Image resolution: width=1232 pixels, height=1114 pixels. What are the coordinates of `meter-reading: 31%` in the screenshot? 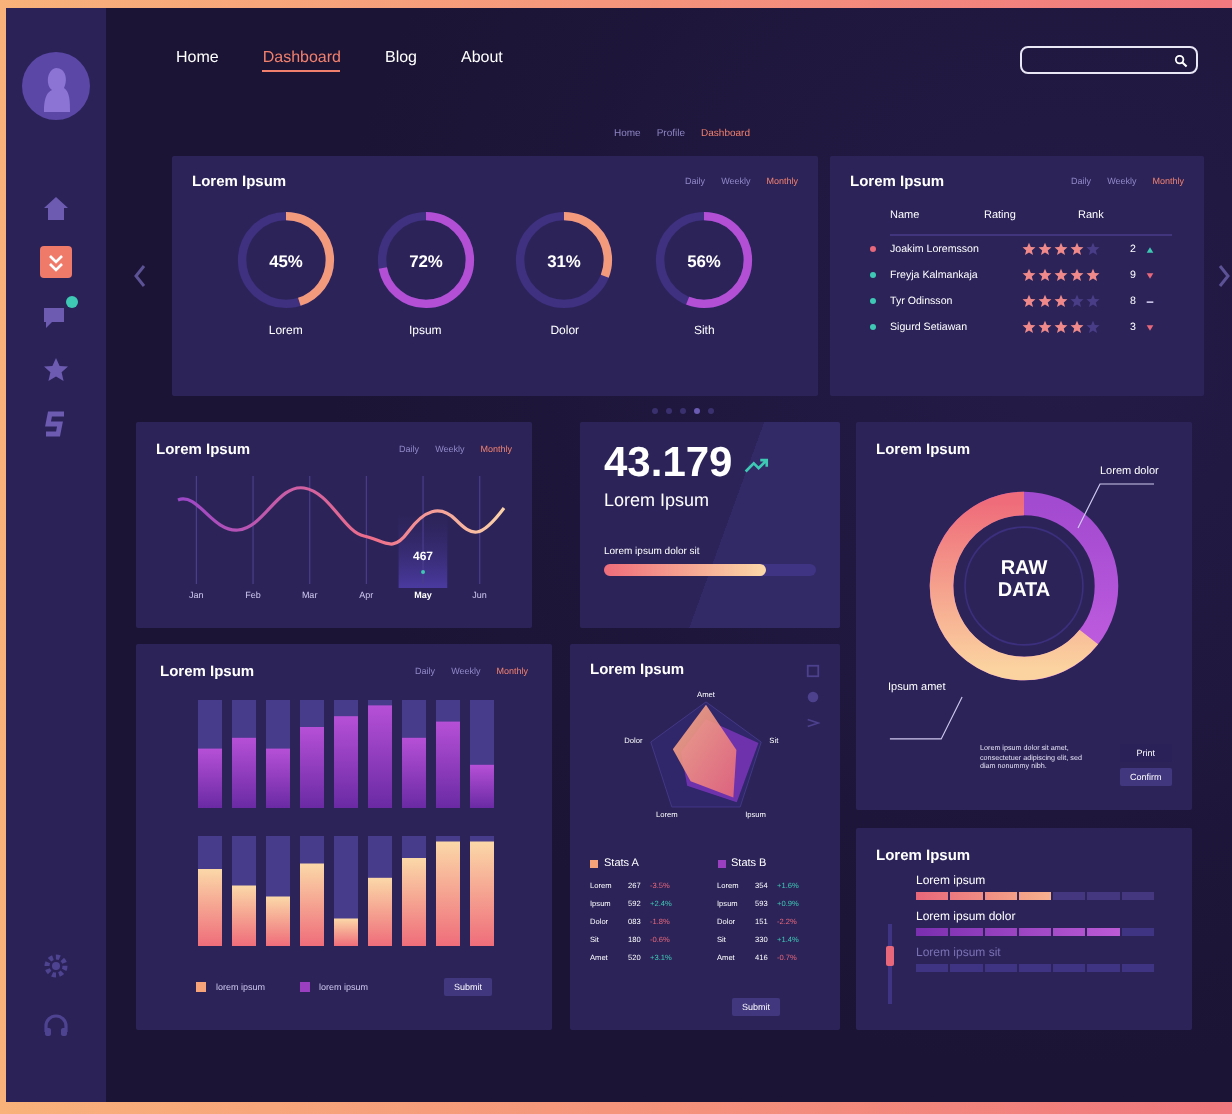 It's located at (564, 260).